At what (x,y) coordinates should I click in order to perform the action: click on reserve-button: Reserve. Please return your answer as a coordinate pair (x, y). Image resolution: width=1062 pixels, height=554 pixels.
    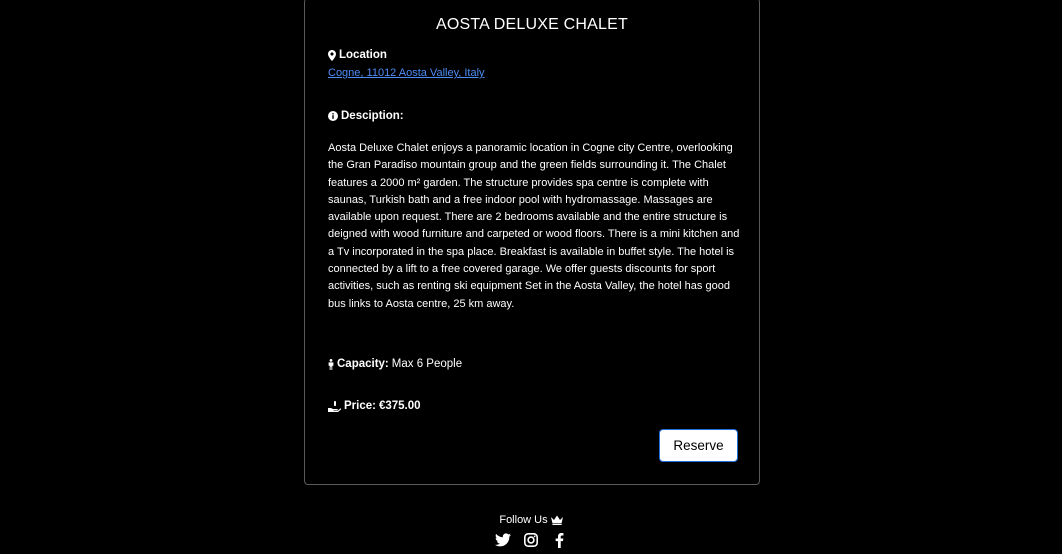
    Looking at the image, I should click on (698, 445).